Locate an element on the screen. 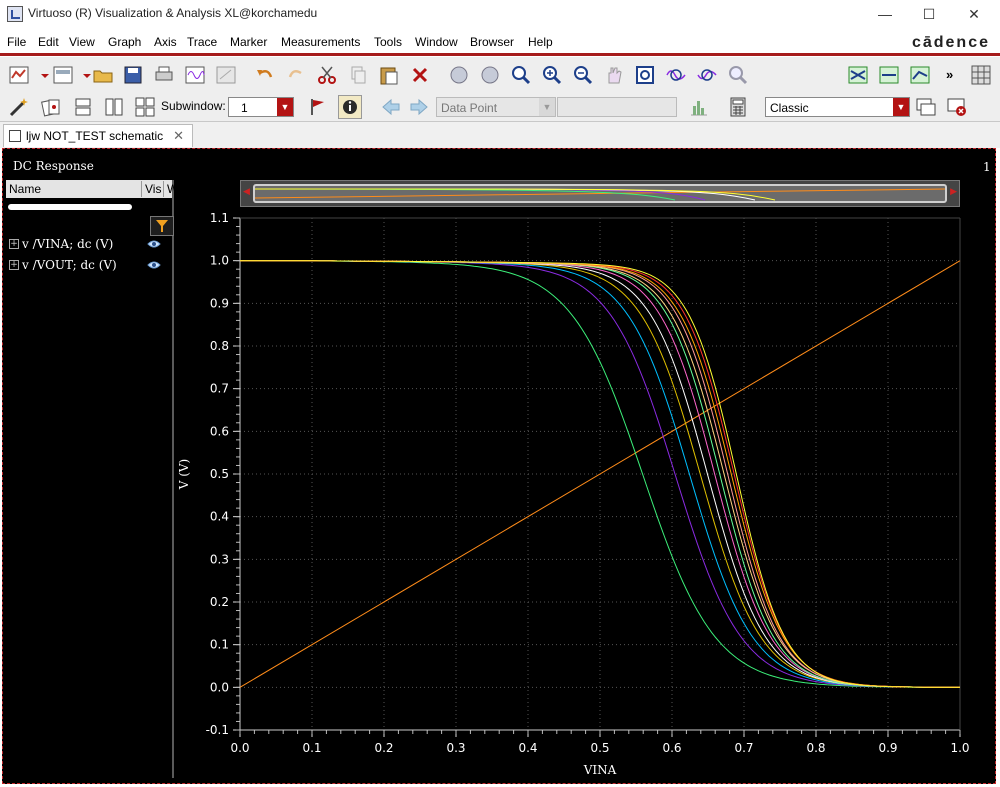 This screenshot has height=787, width=1000. menu-marker: Marker is located at coordinates (248, 42).